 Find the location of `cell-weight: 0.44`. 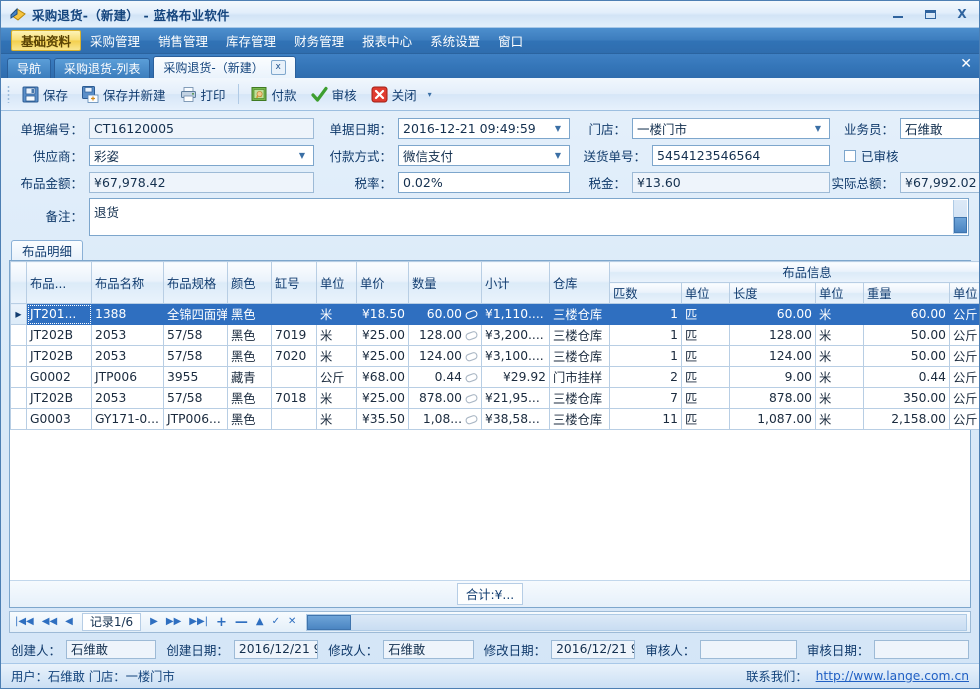

cell-weight: 0.44 is located at coordinates (906, 377).